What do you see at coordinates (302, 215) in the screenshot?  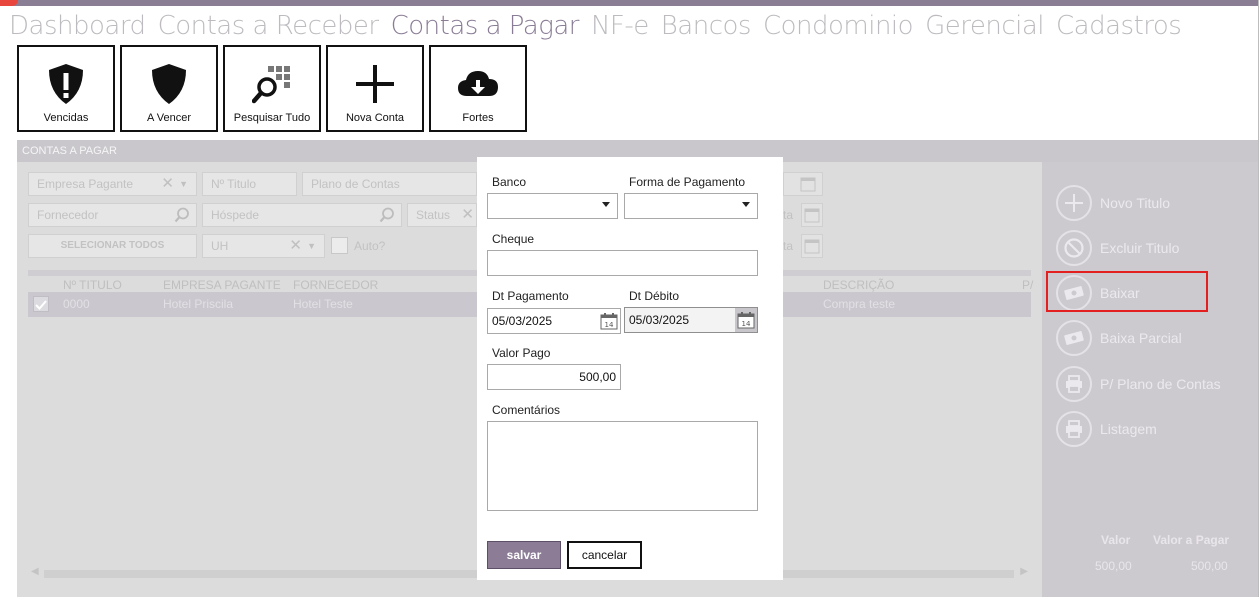 I see `hospede-select: Hóspede` at bounding box center [302, 215].